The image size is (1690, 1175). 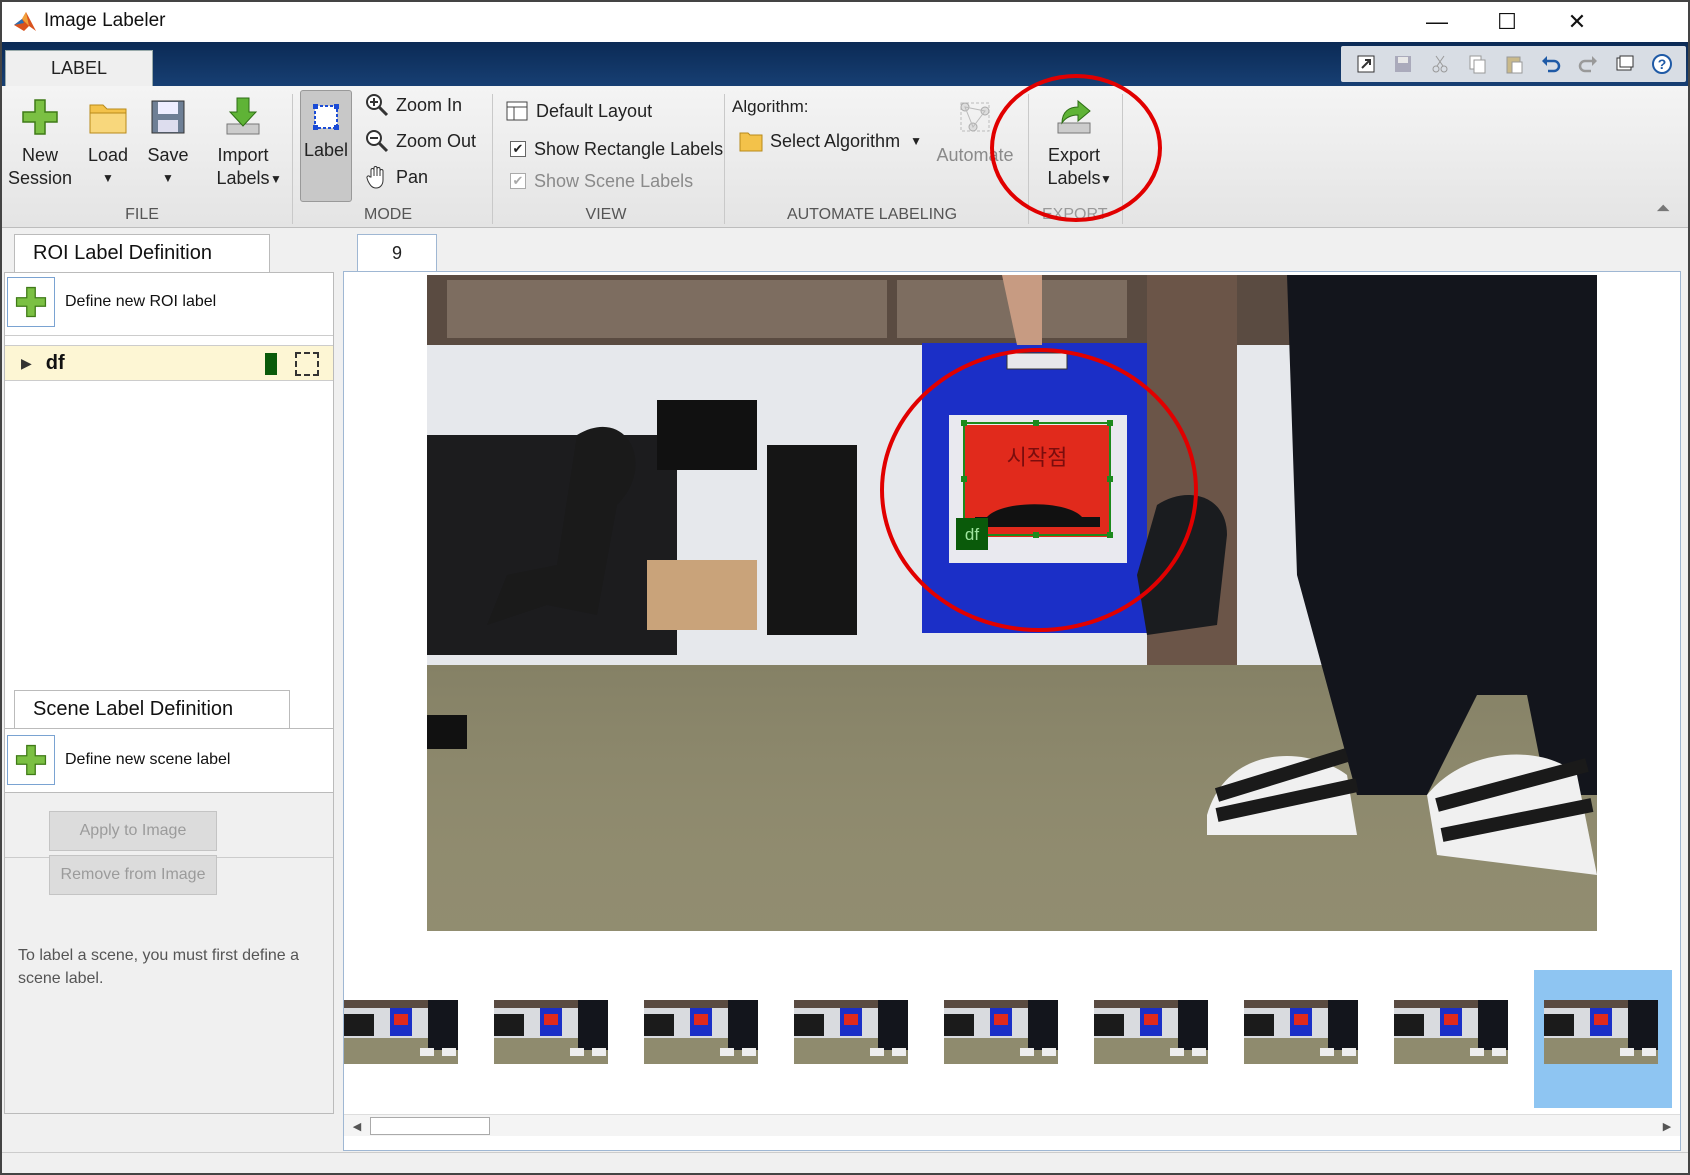 What do you see at coordinates (1403, 64) in the screenshot?
I see `save-icon` at bounding box center [1403, 64].